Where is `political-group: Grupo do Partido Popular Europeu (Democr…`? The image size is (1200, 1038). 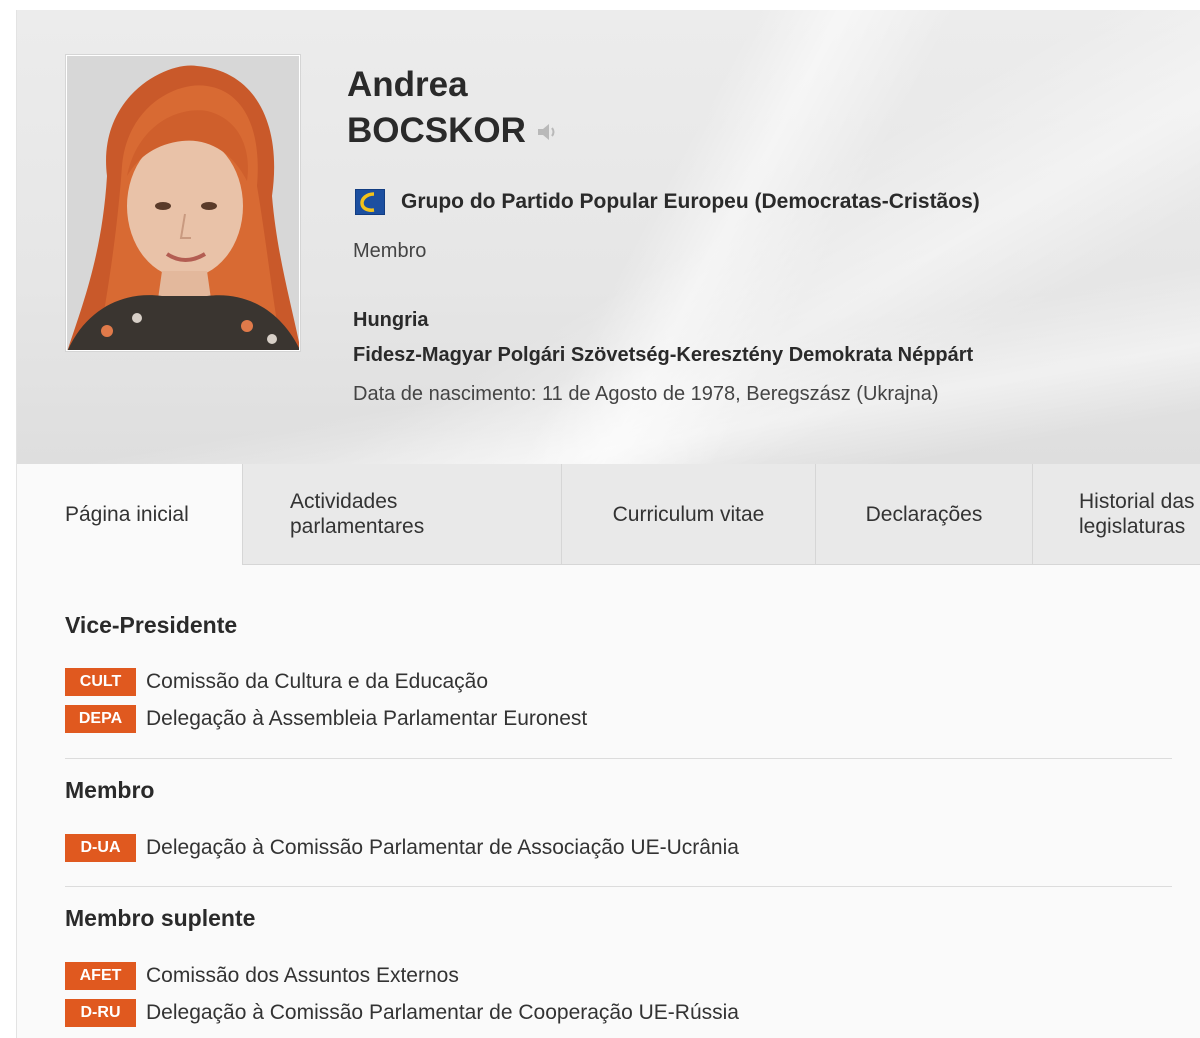 political-group: Grupo do Partido Popular Europeu (Democr… is located at coordinates (667, 202).